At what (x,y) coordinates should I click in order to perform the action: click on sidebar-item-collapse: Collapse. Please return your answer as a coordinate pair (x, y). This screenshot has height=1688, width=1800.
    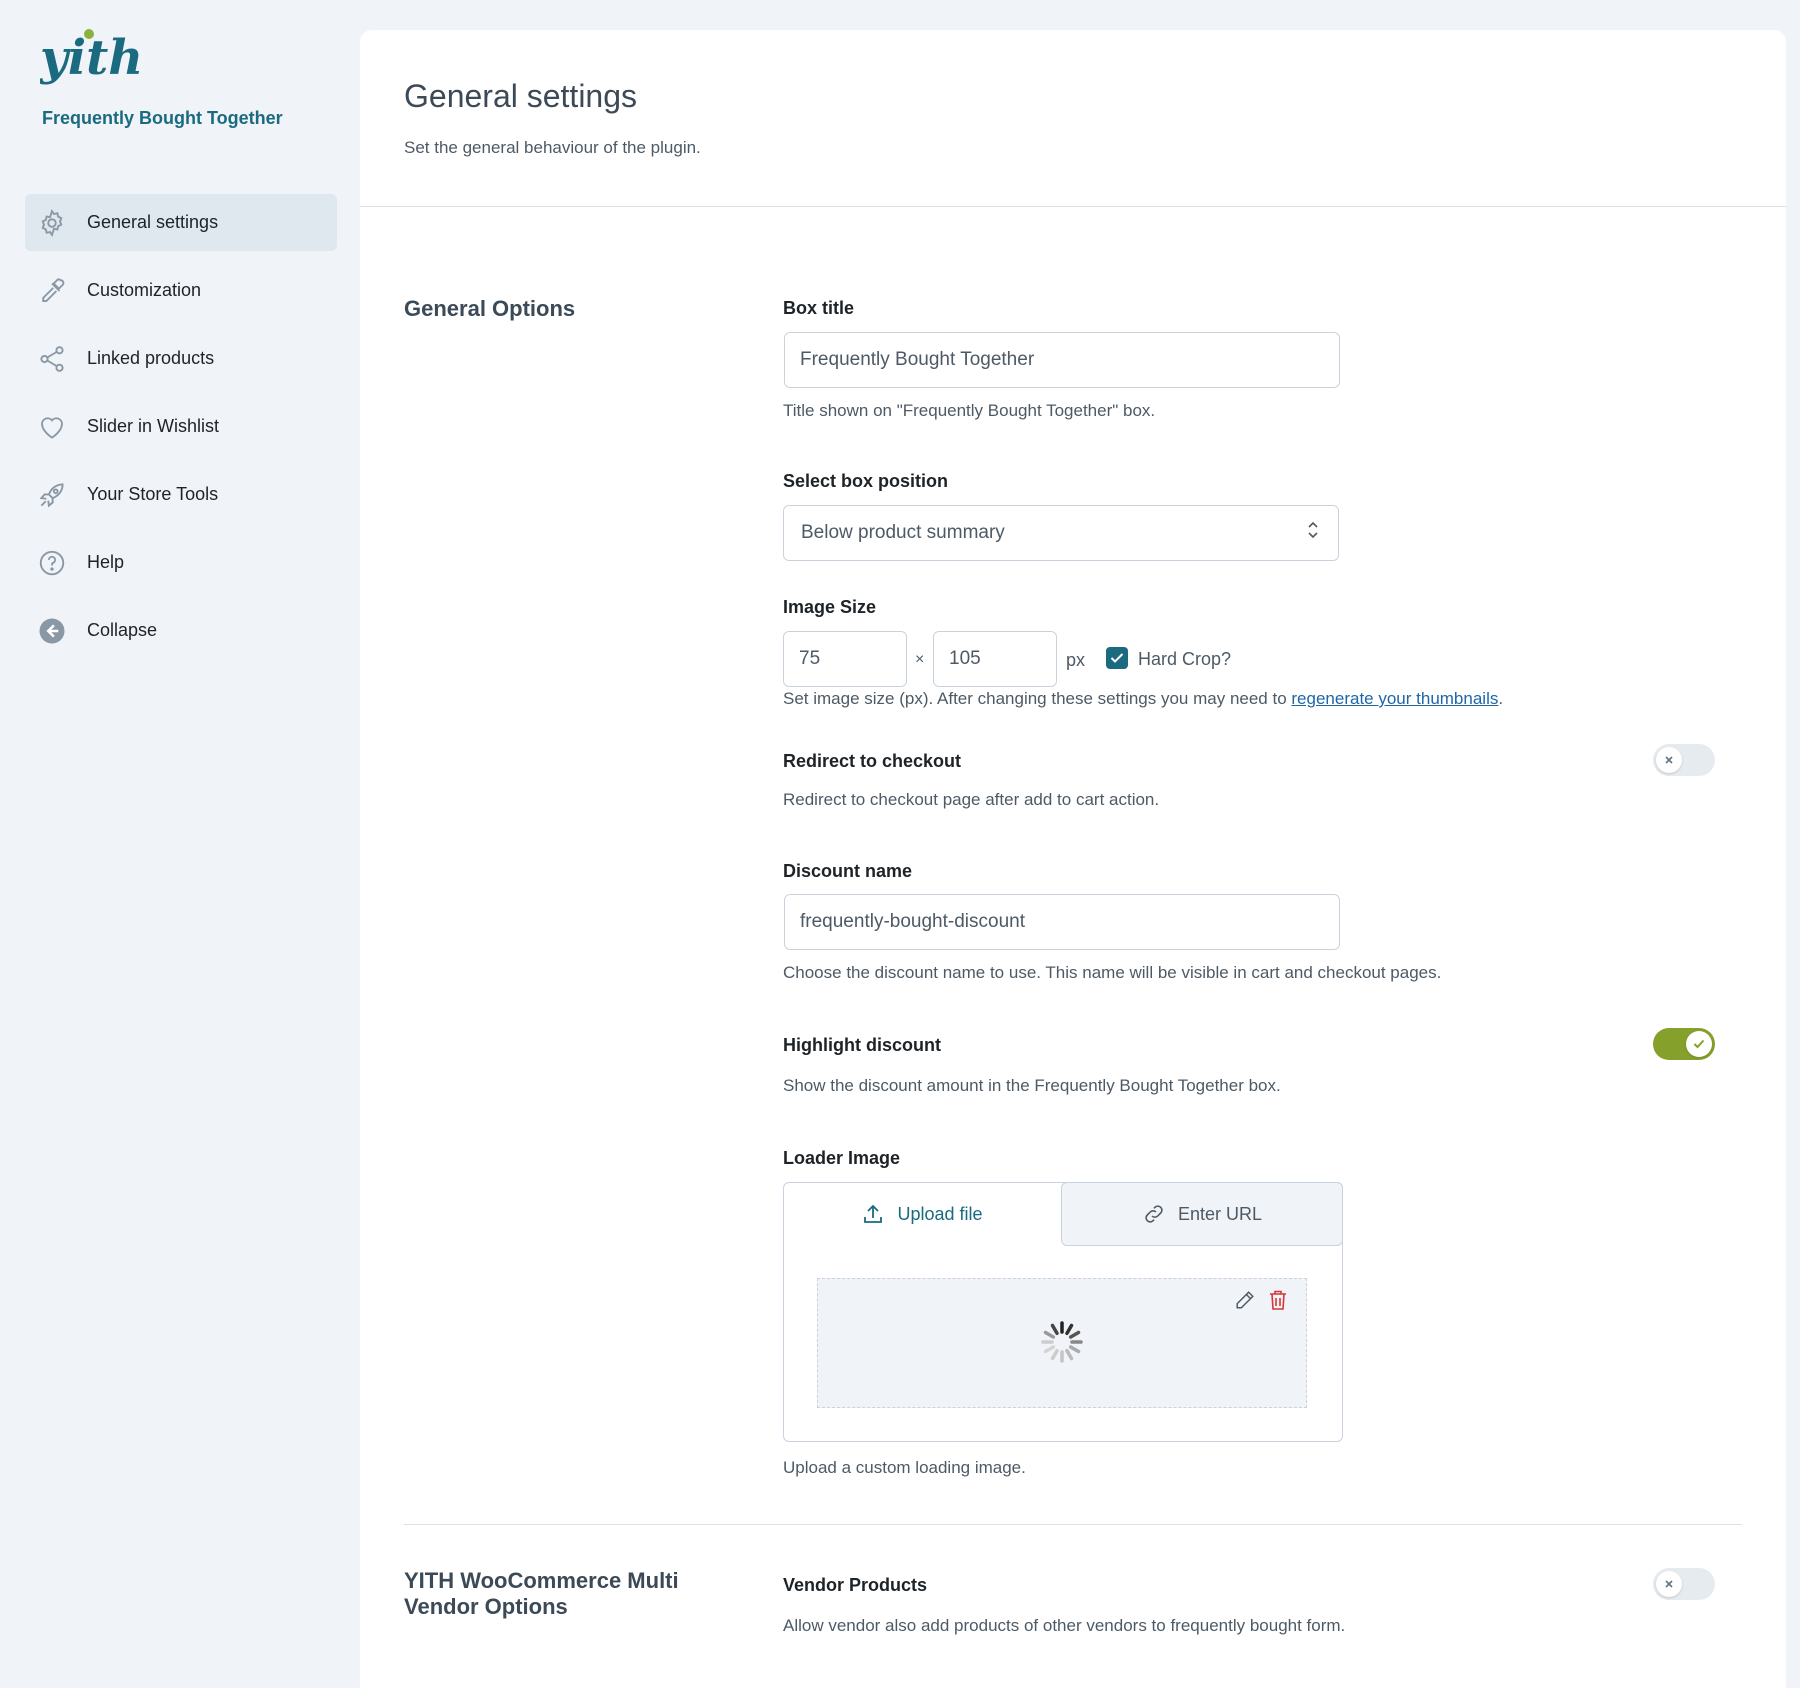
    Looking at the image, I should click on (181, 630).